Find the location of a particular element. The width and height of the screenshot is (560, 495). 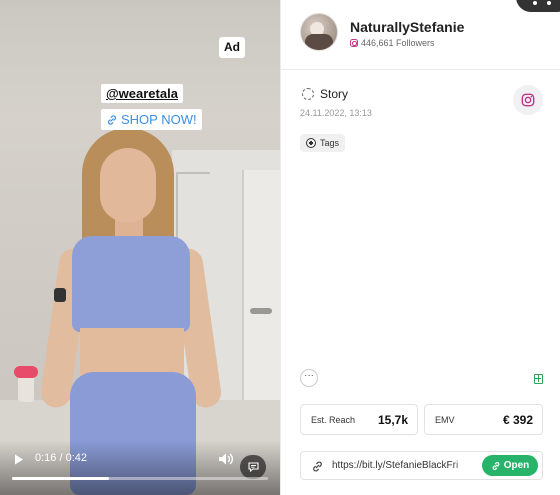

link-field: https://bit.ly/StefanieBlackFri Open is located at coordinates (421, 465).